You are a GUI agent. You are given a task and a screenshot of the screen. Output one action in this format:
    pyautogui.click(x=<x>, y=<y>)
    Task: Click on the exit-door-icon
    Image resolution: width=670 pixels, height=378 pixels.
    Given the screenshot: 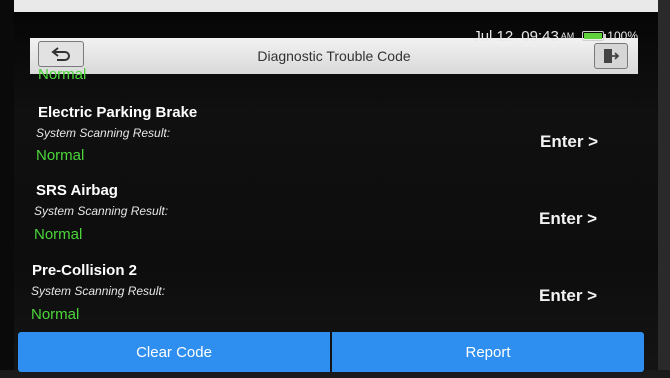 What is the action you would take?
    pyautogui.click(x=612, y=56)
    